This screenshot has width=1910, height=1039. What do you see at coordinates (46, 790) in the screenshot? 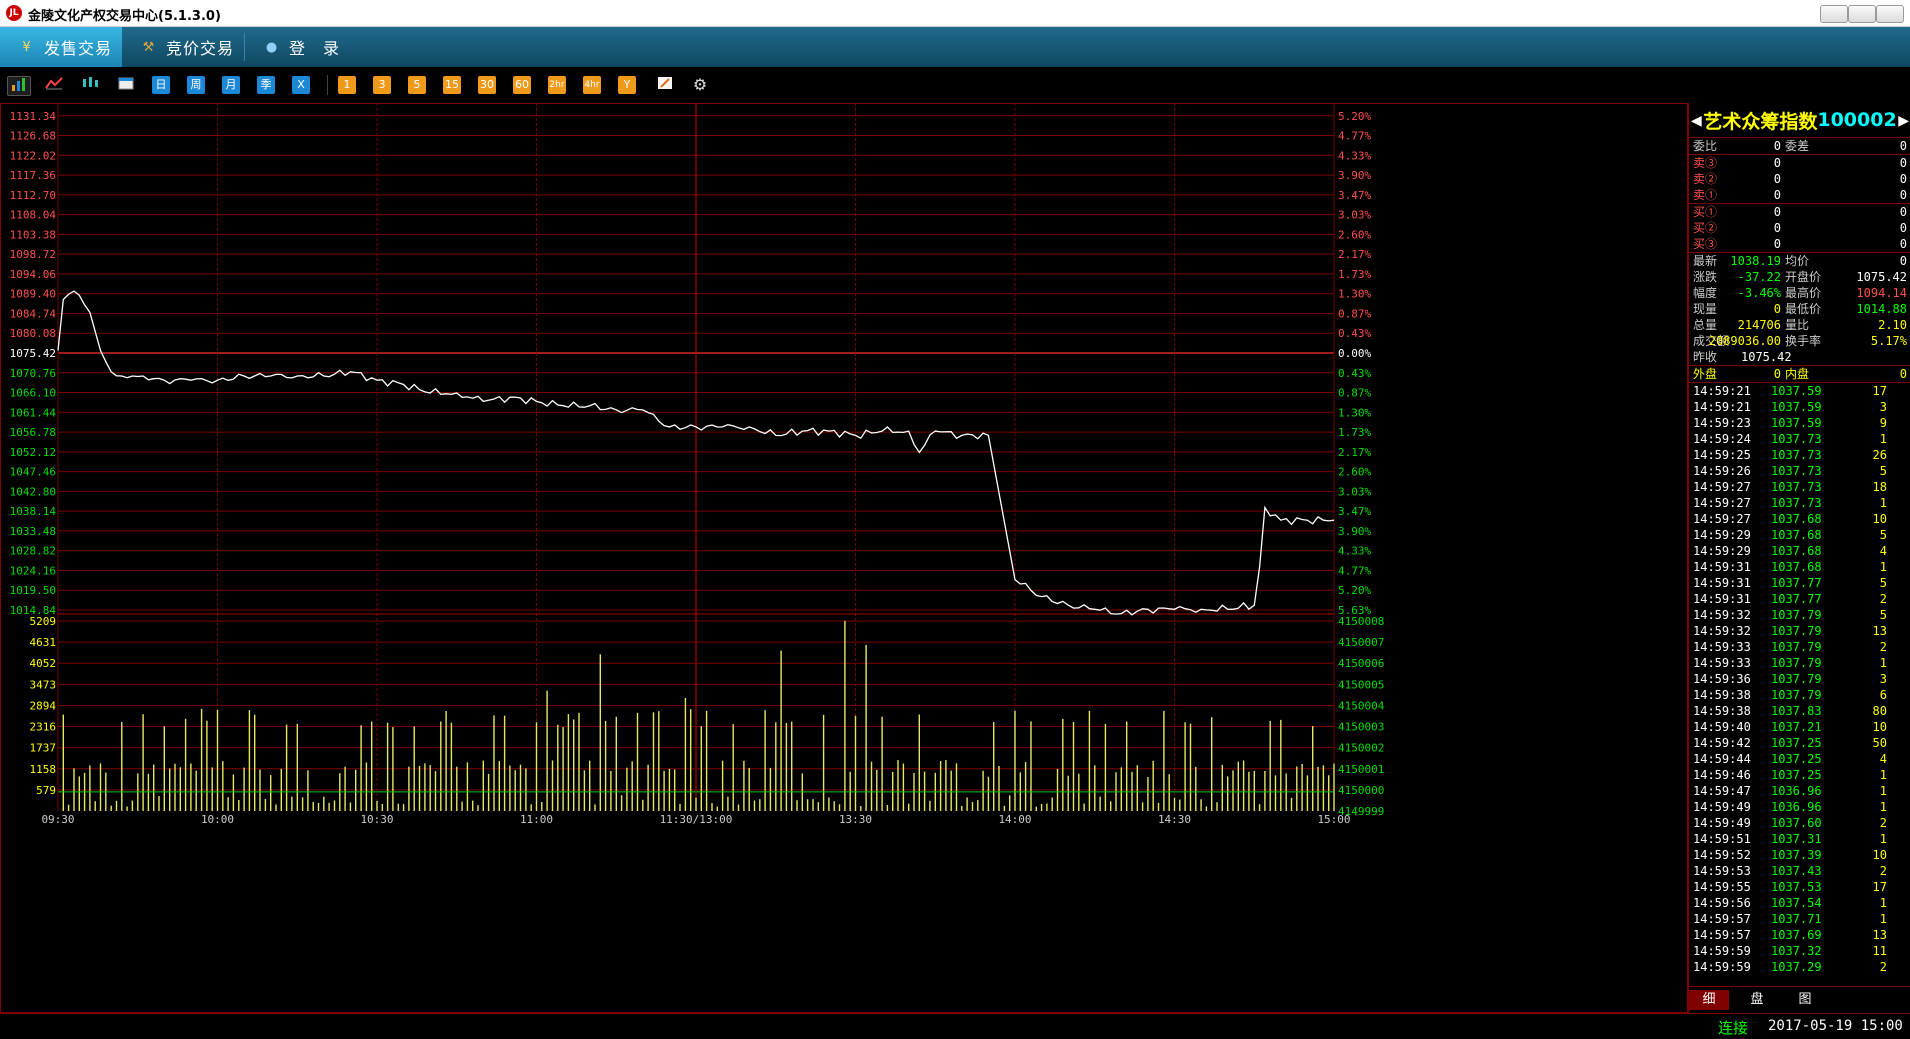
I see `volume-tick-label: 579` at bounding box center [46, 790].